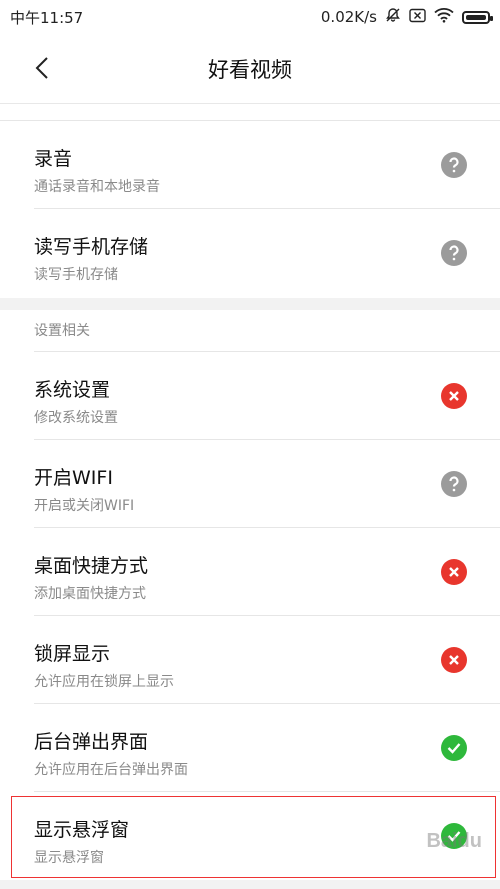  What do you see at coordinates (393, 17) in the screenshot?
I see `bell-muted-icon` at bounding box center [393, 17].